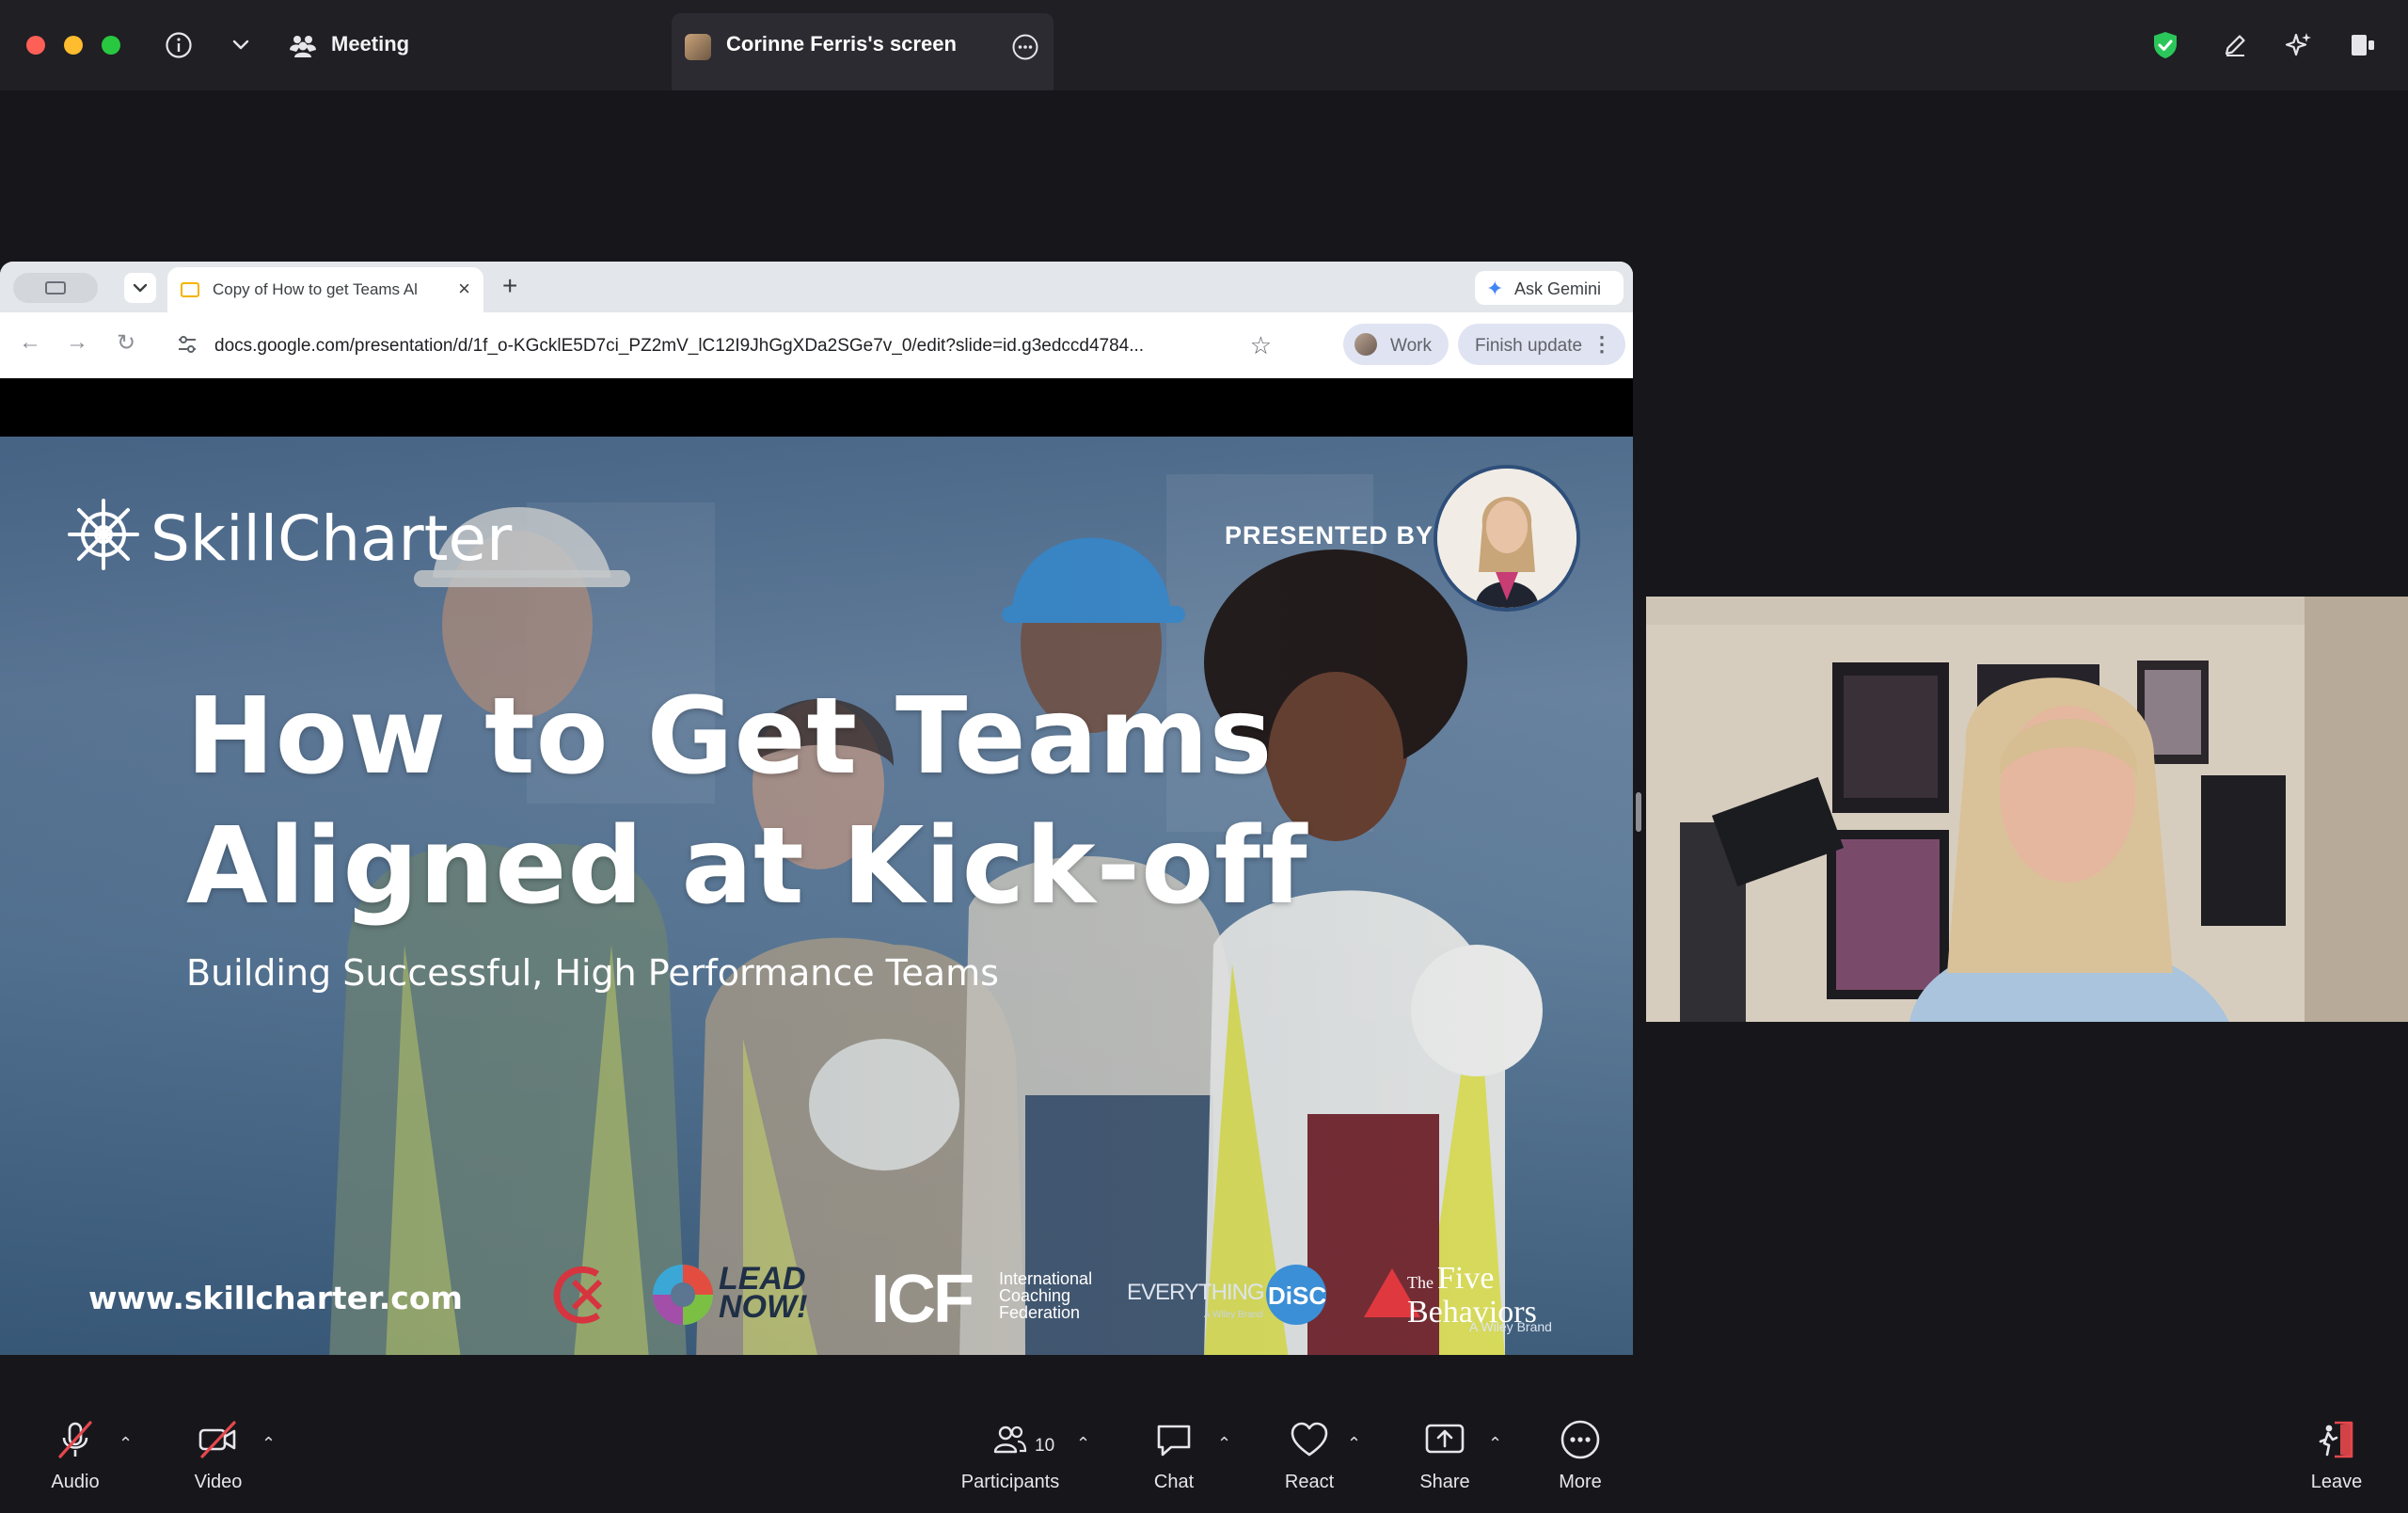  I want to click on share-options-chevron-icon: ⌃, so click(1495, 1444).